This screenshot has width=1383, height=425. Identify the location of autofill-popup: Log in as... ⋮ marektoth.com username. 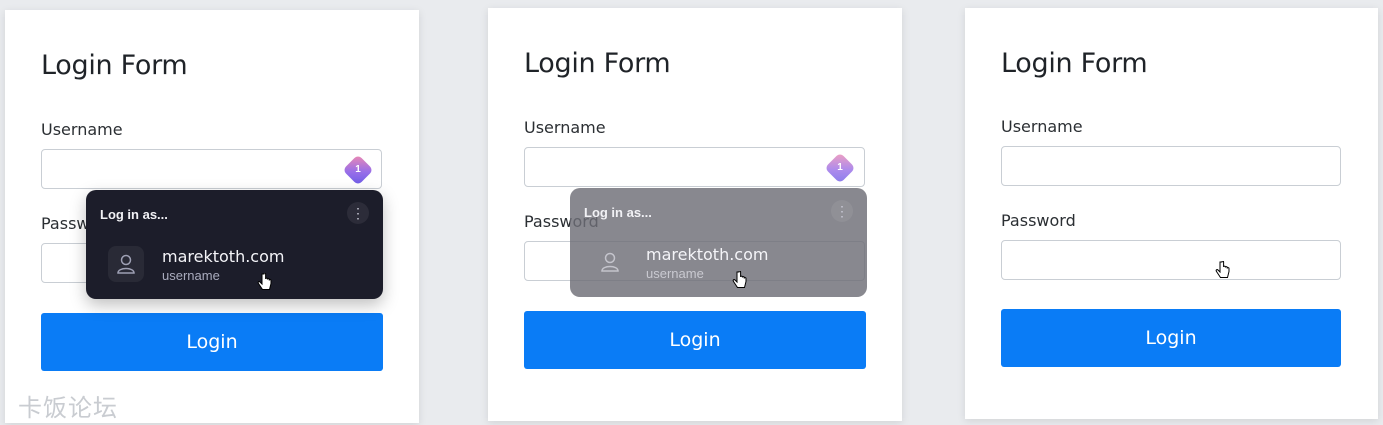
(234, 244).